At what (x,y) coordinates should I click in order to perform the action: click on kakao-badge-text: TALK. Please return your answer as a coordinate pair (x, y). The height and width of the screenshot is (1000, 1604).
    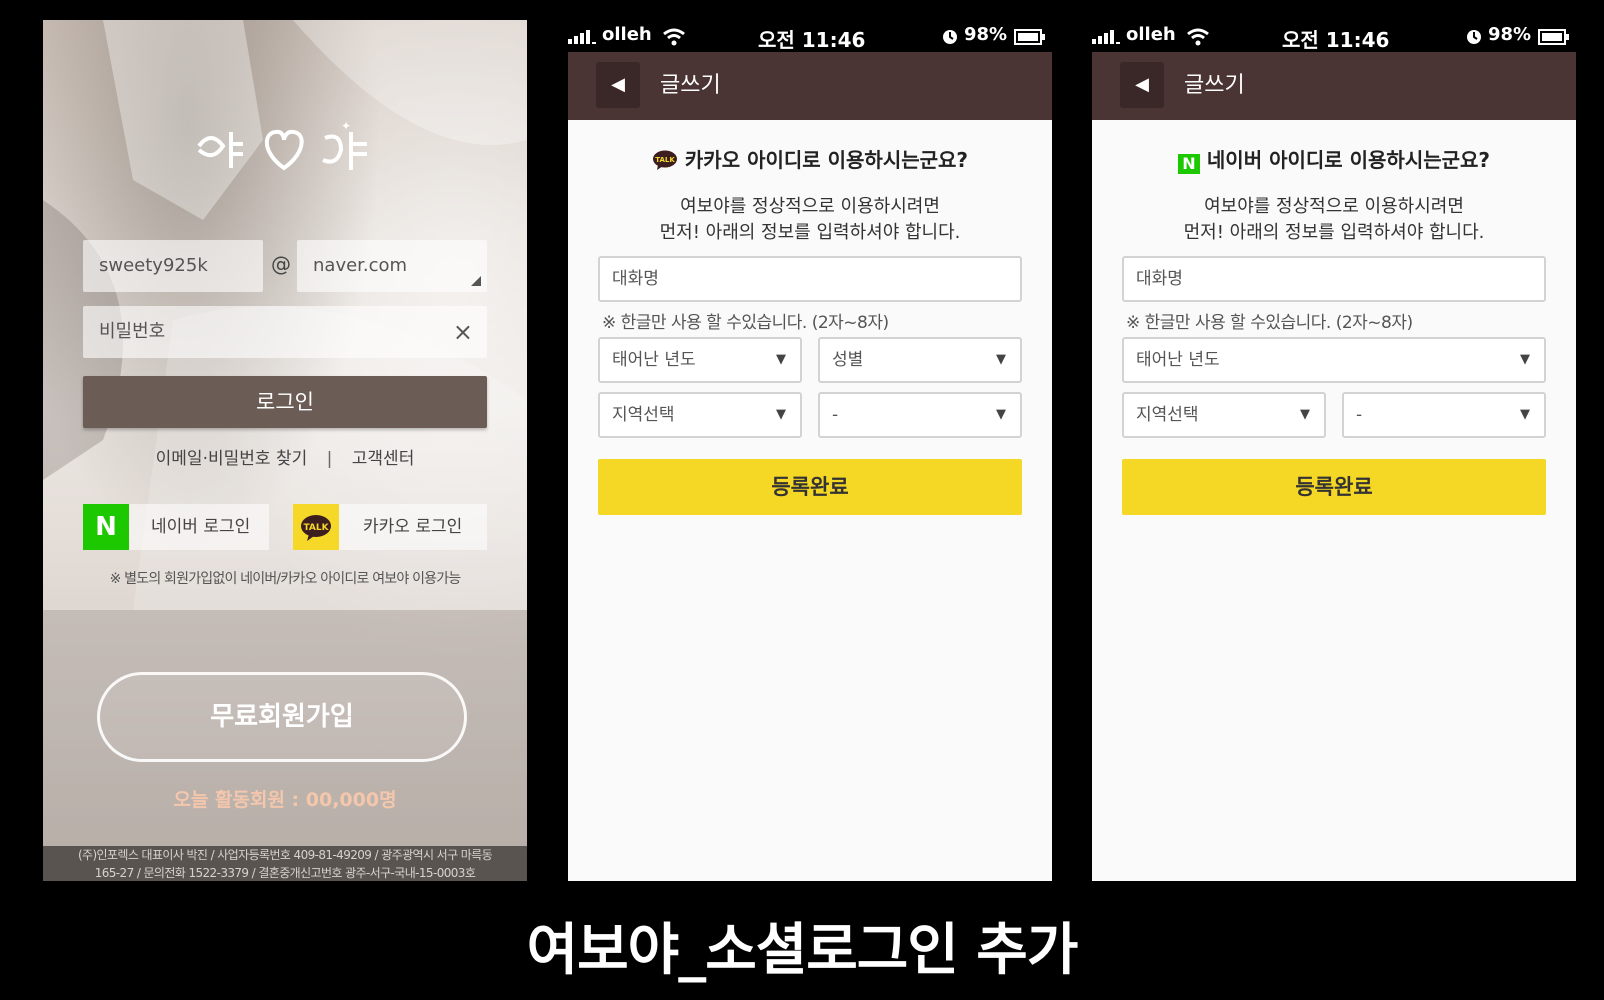
    Looking at the image, I should click on (665, 160).